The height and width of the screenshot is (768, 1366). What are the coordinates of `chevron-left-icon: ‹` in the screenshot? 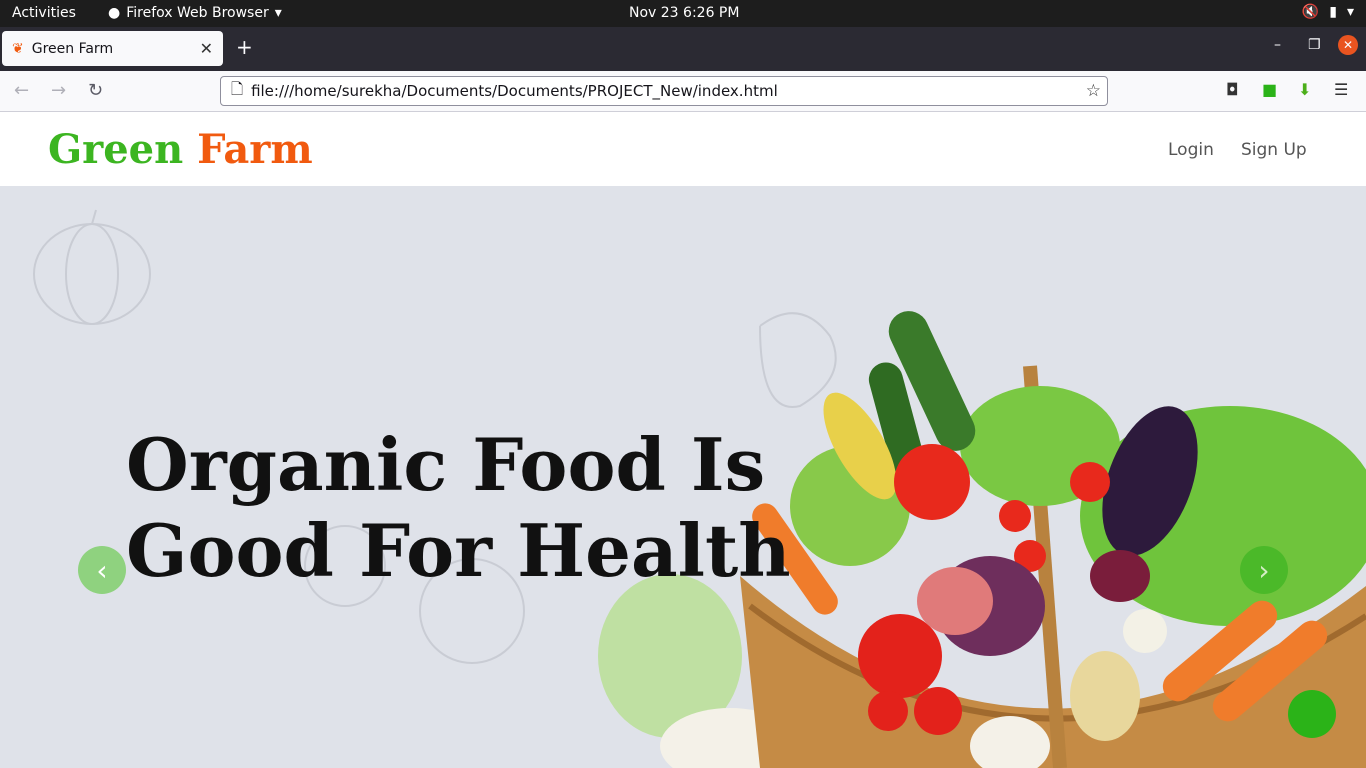 It's located at (102, 570).